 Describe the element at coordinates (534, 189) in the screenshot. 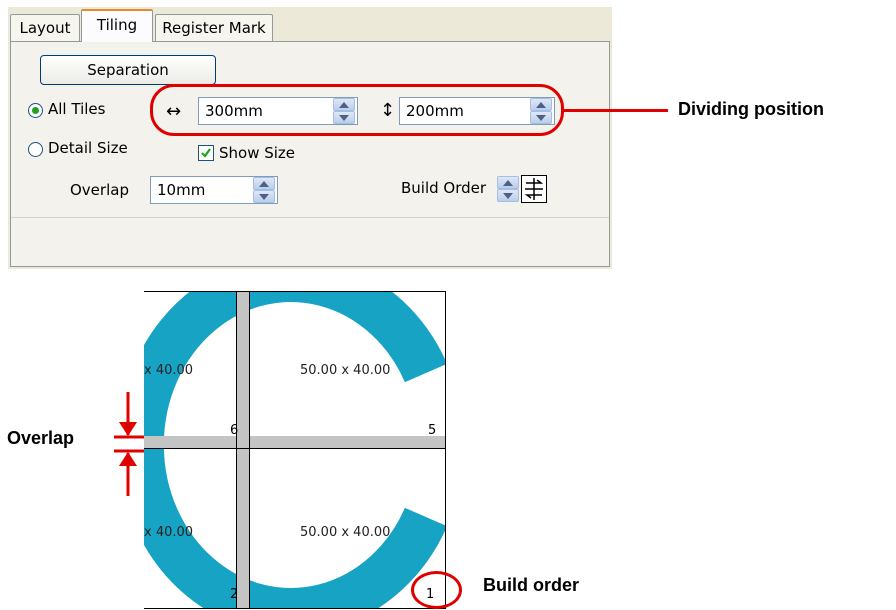

I see `build-order-icon` at that location.